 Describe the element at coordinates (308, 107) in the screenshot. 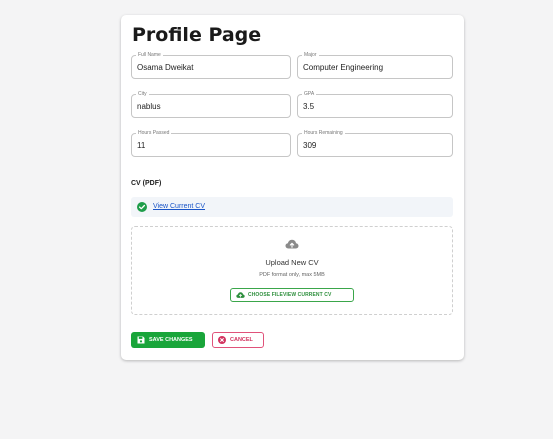

I see `gpa-value: 3.5` at that location.